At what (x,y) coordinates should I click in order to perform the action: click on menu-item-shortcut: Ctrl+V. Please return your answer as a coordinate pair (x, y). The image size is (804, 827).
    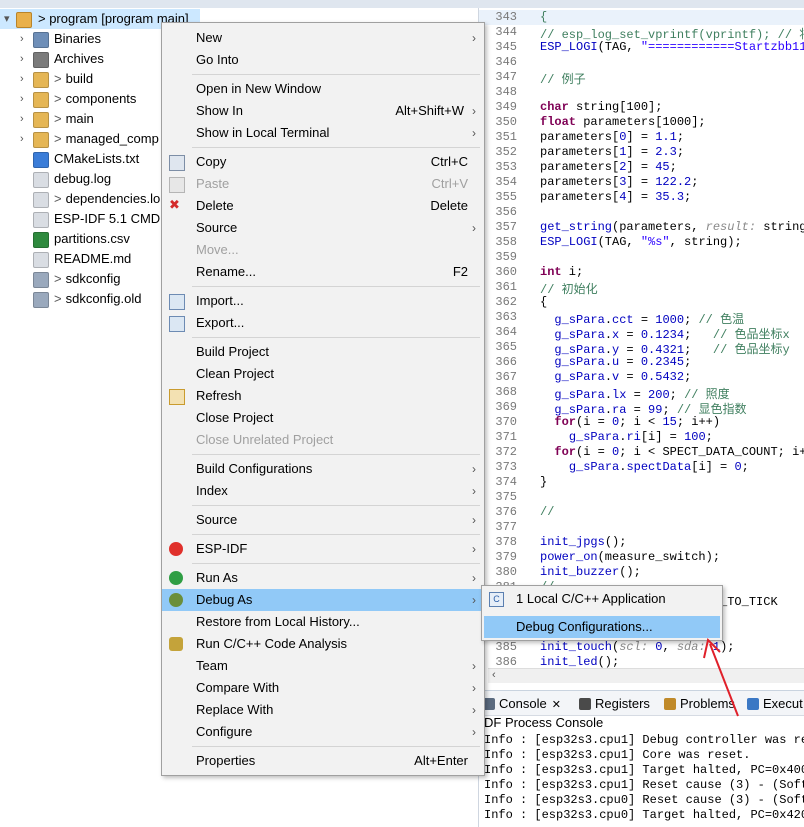
    Looking at the image, I should click on (449, 183).